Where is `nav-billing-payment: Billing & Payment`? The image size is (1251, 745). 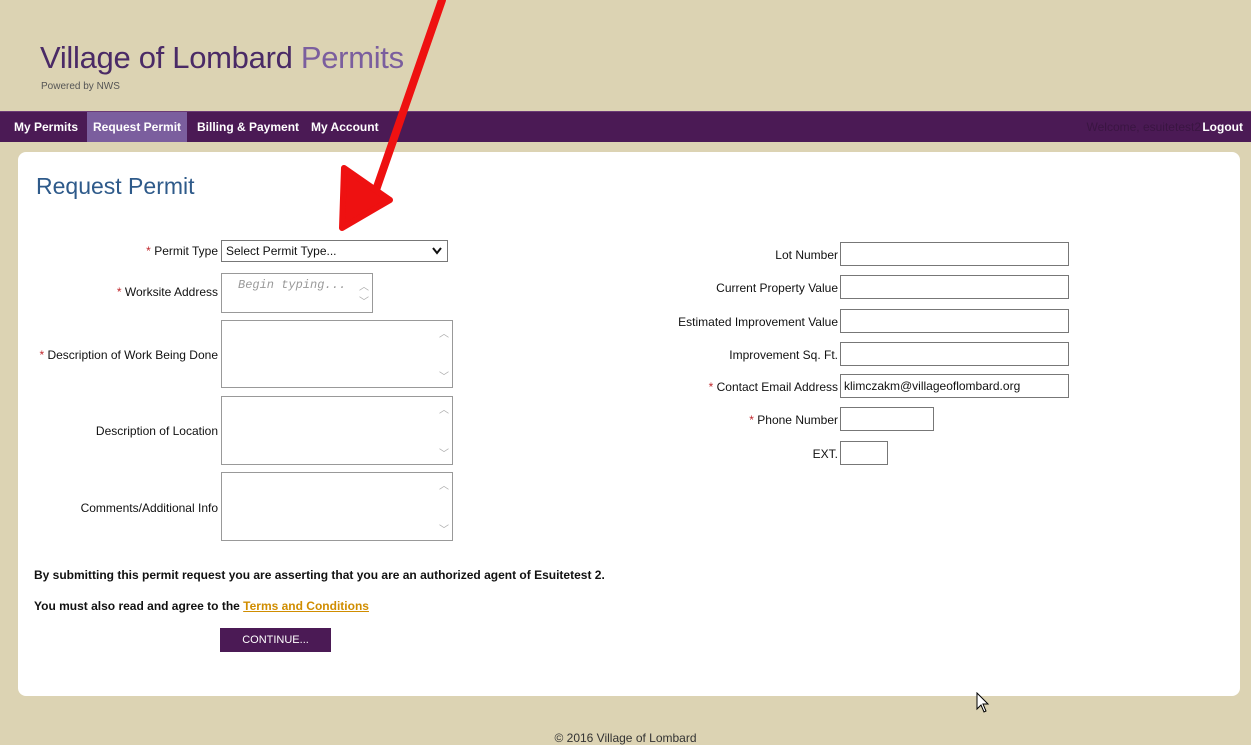 nav-billing-payment: Billing & Payment is located at coordinates (248, 127).